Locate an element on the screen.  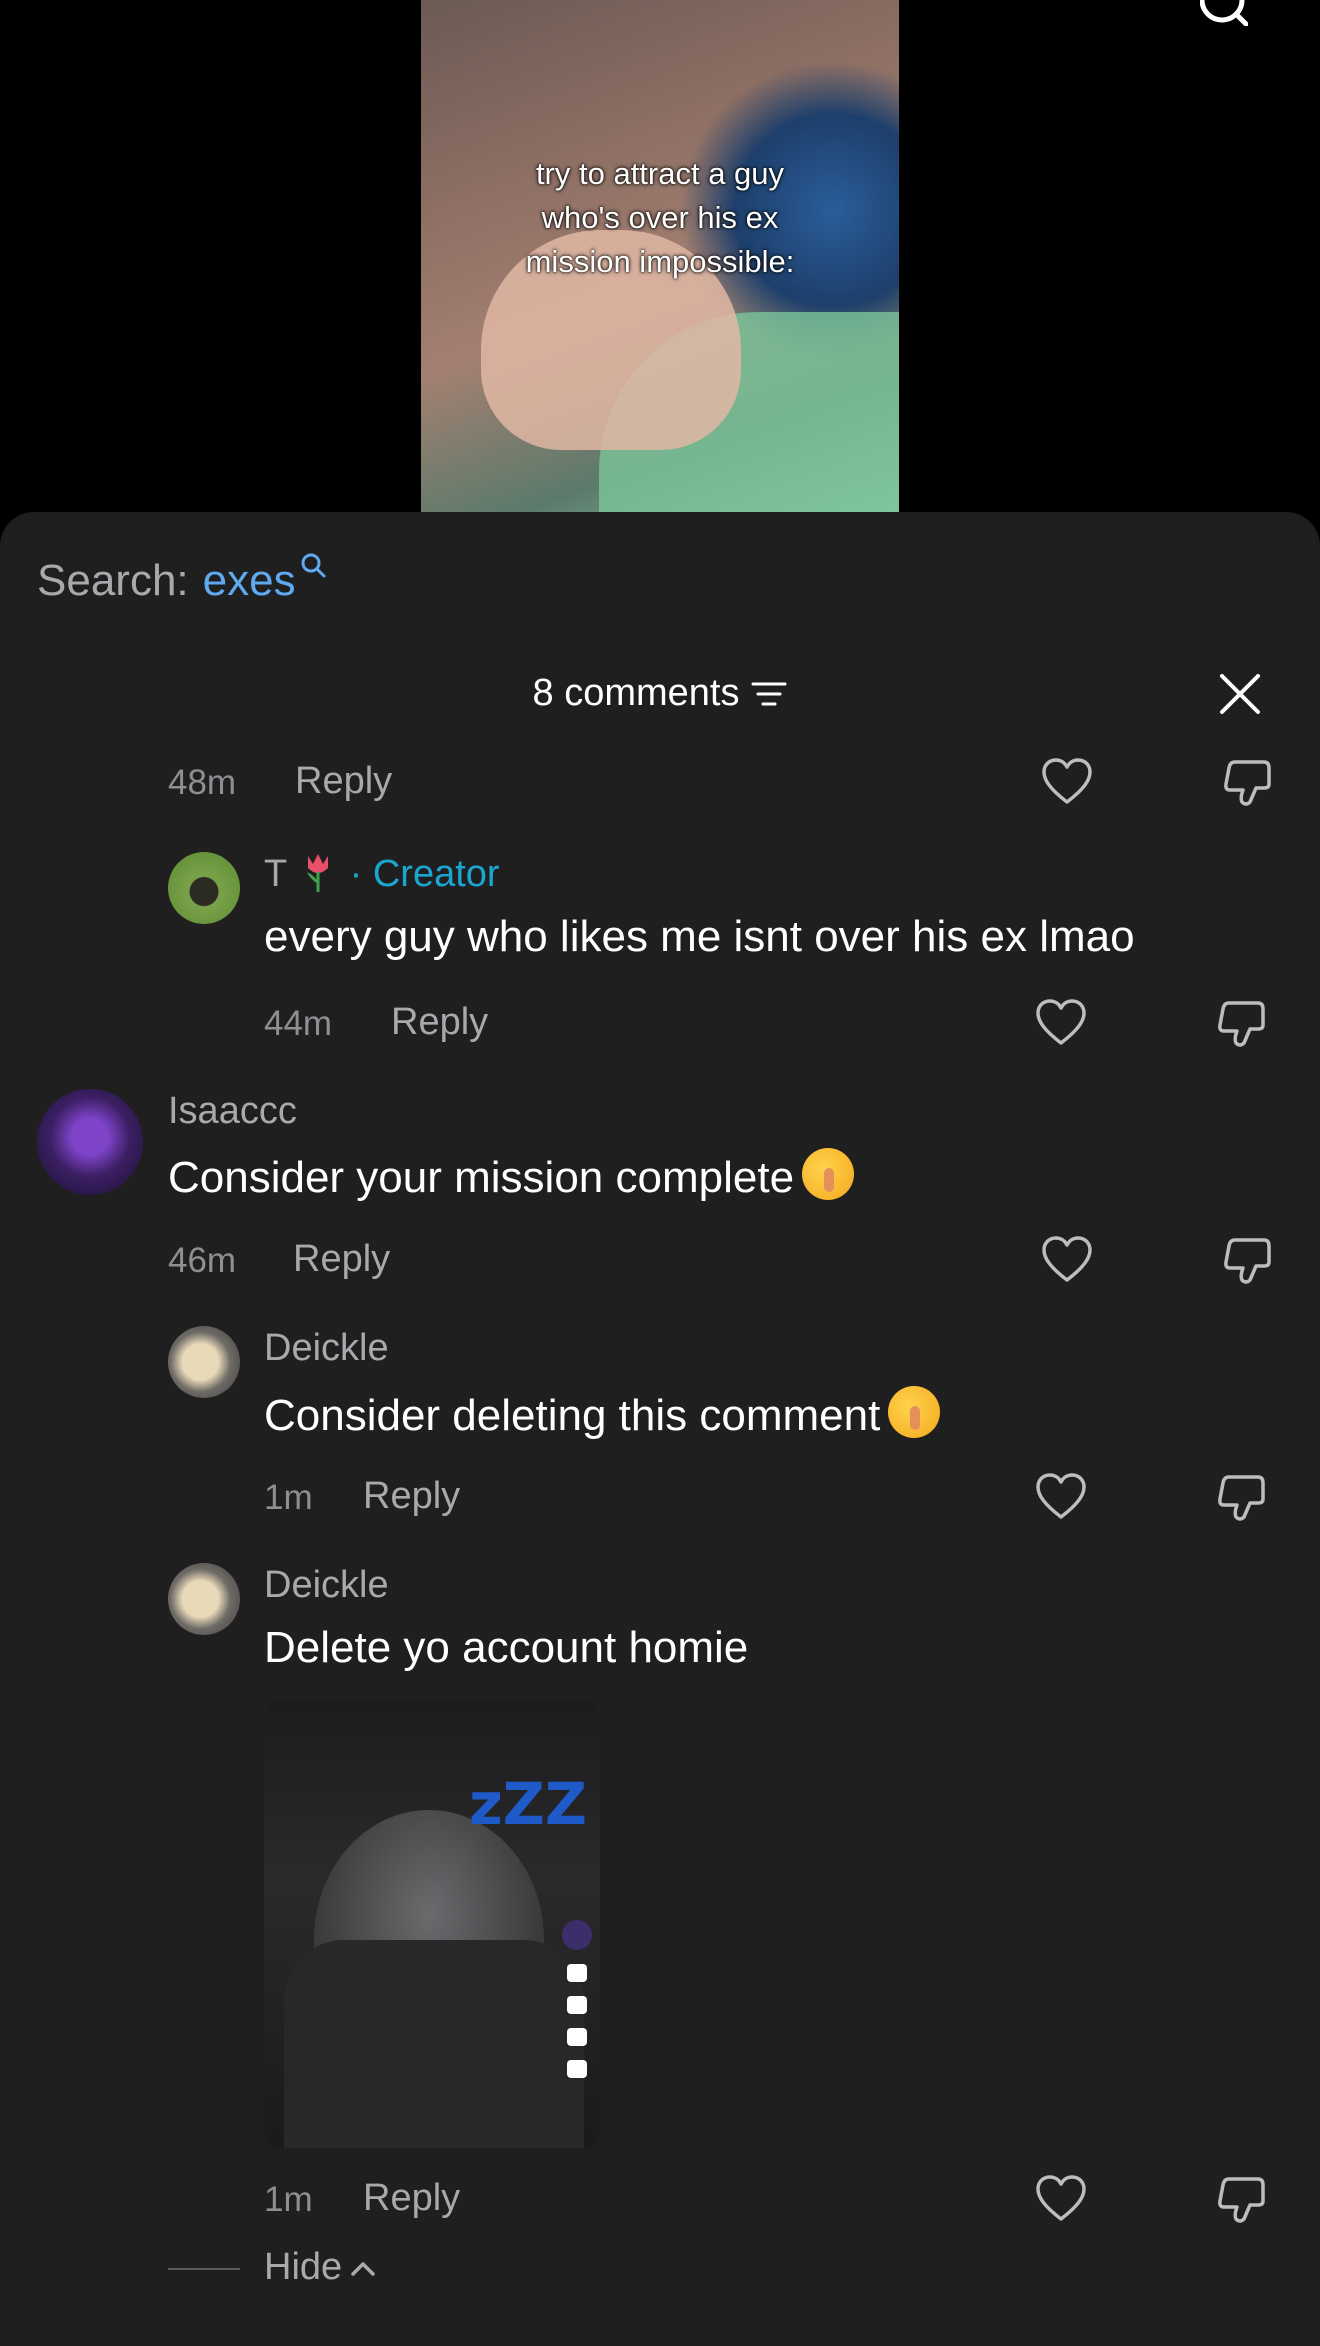
comment-text: Consider your mission complete is located at coordinates (511, 1175).